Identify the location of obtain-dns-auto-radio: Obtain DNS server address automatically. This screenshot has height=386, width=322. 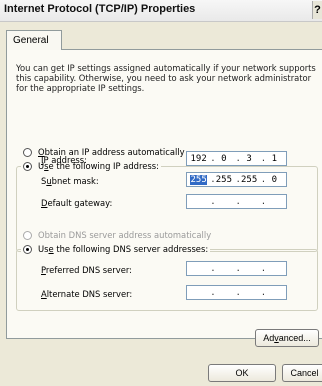
(117, 235).